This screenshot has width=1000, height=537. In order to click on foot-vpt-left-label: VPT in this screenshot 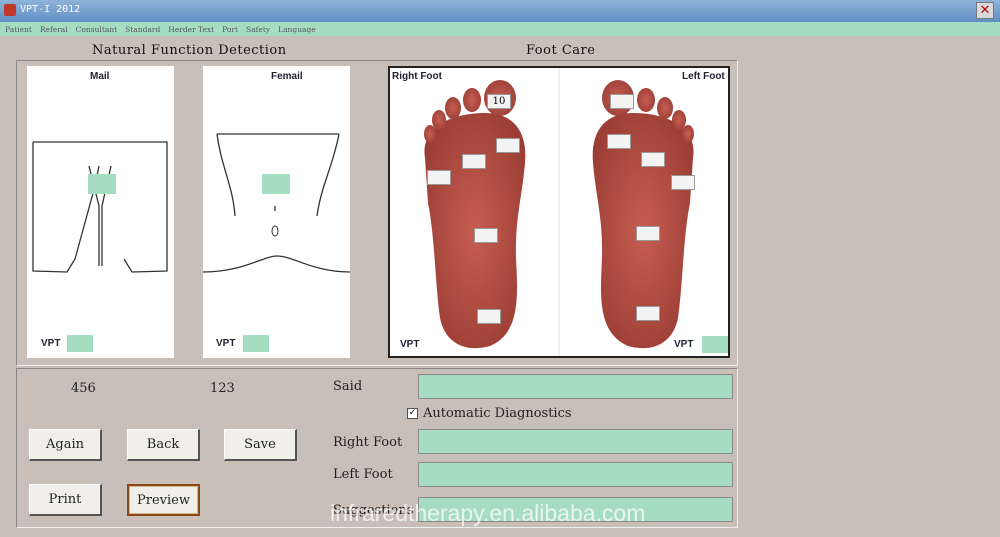, I will do `click(410, 344)`.